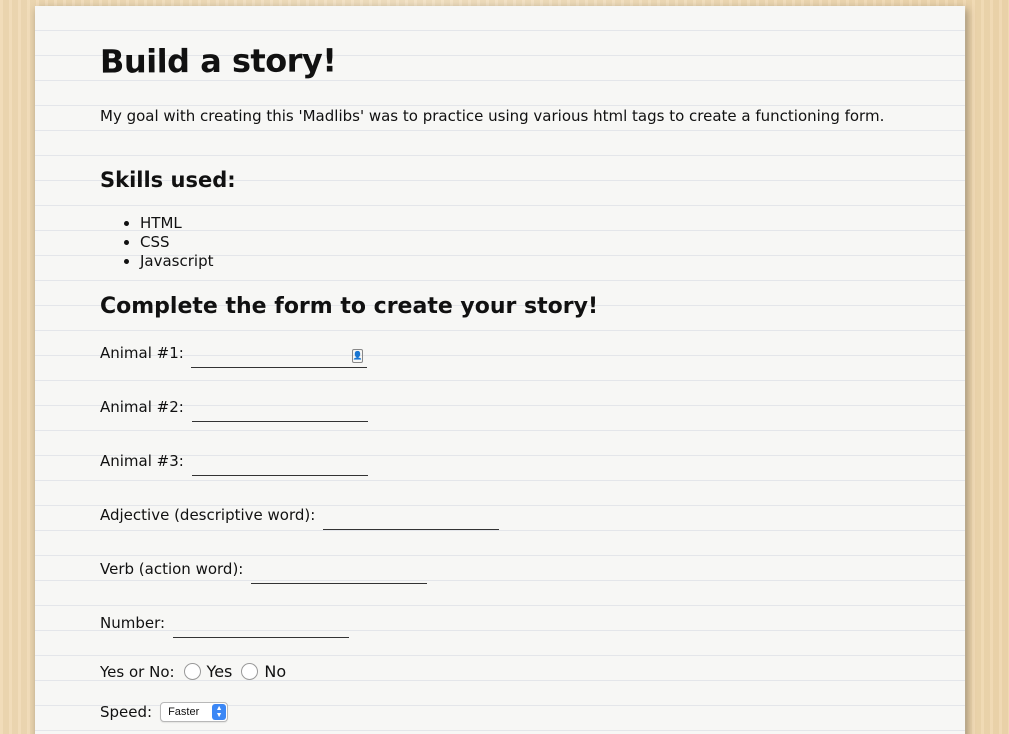 The image size is (1009, 734). I want to click on animal2-field: Animal #2:, so click(234, 410).